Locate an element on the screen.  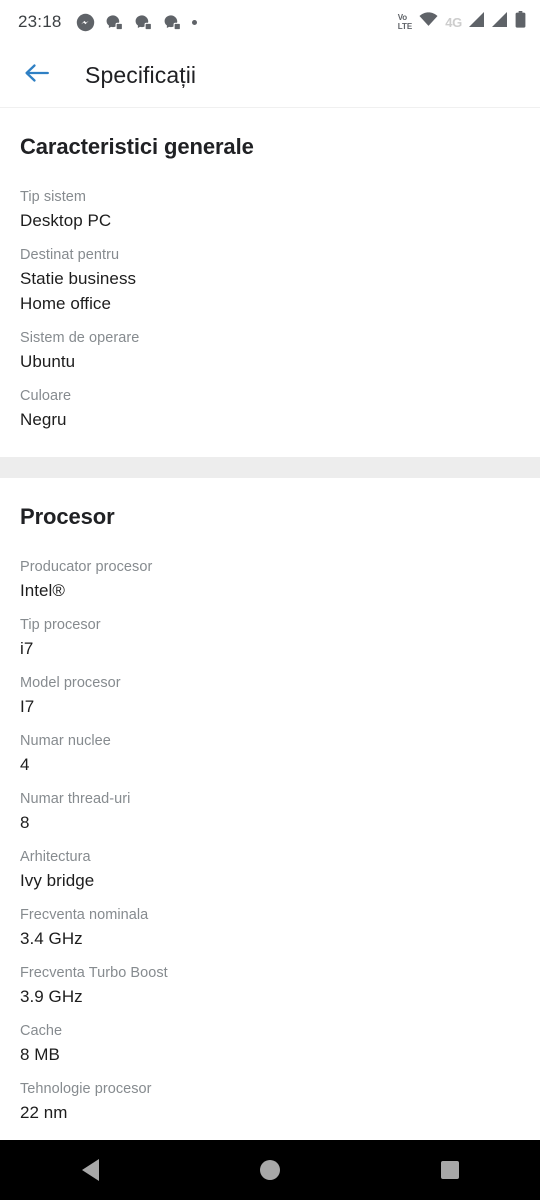
spec-value: 4 is located at coordinates (25, 764).